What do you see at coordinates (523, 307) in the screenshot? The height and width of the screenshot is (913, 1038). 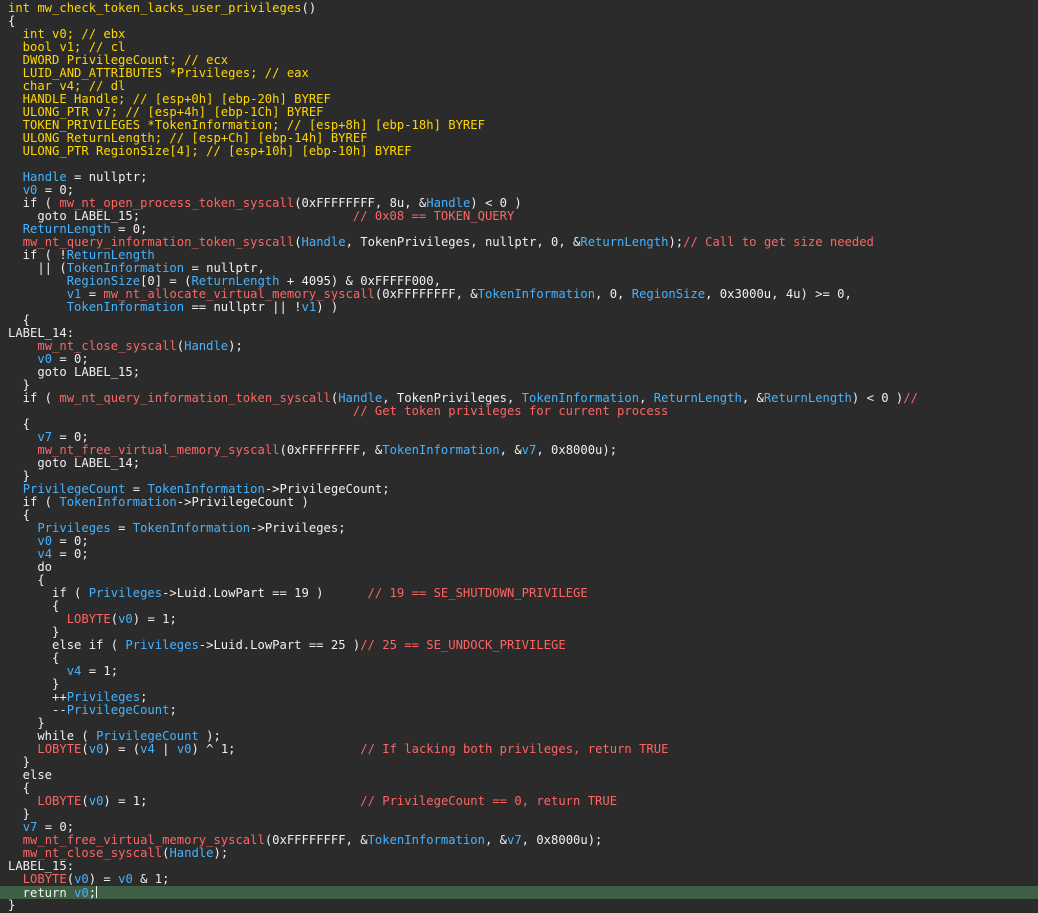 I see `code-line: TokenInformation == nullptr || !v1) )` at bounding box center [523, 307].